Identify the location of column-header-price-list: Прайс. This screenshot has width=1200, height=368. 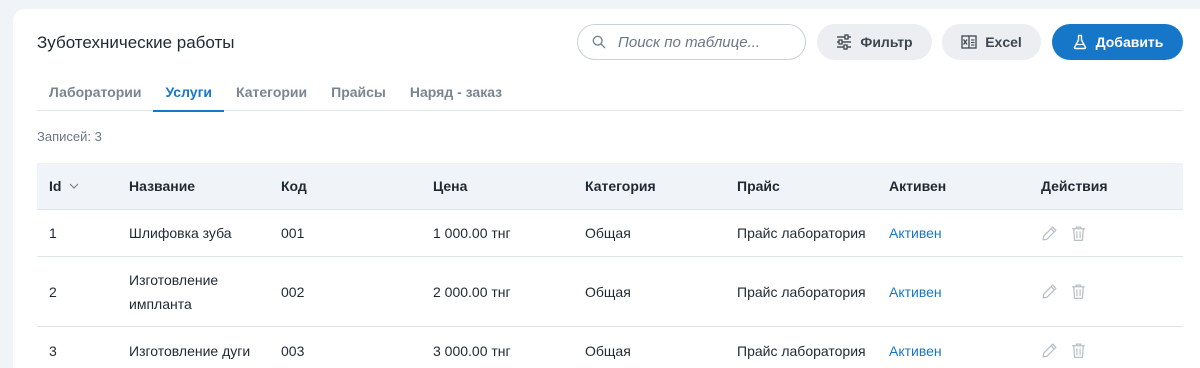
(758, 186).